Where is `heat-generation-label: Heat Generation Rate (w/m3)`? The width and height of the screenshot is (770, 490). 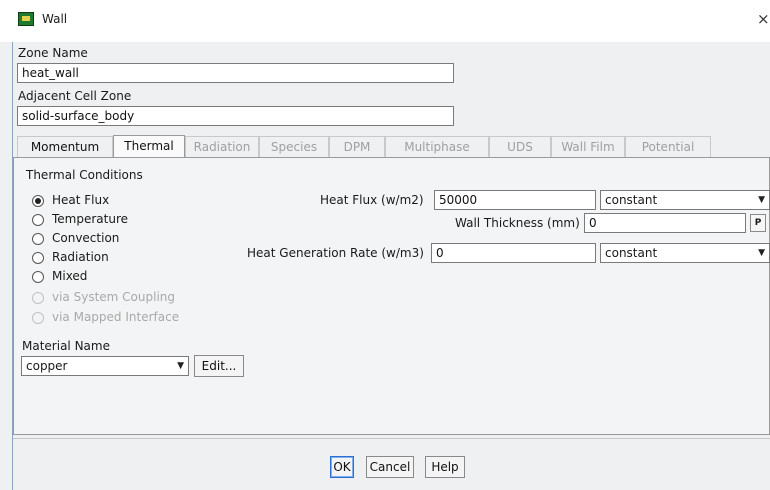
heat-generation-label: Heat Generation Rate (w/m3) is located at coordinates (335, 253).